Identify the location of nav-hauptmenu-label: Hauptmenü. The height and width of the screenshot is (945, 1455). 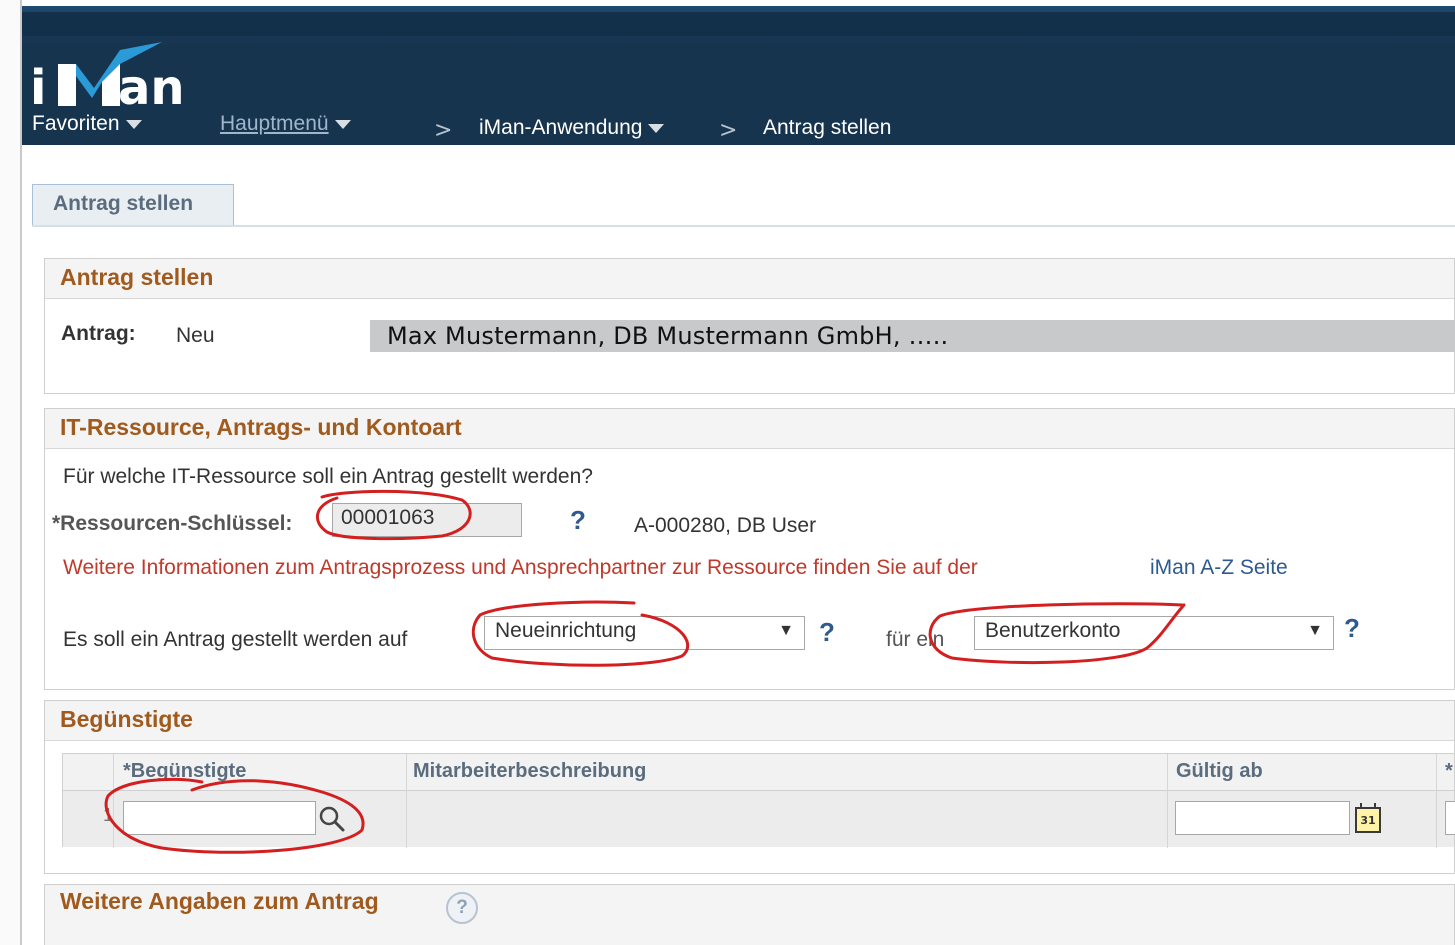
(274, 123).